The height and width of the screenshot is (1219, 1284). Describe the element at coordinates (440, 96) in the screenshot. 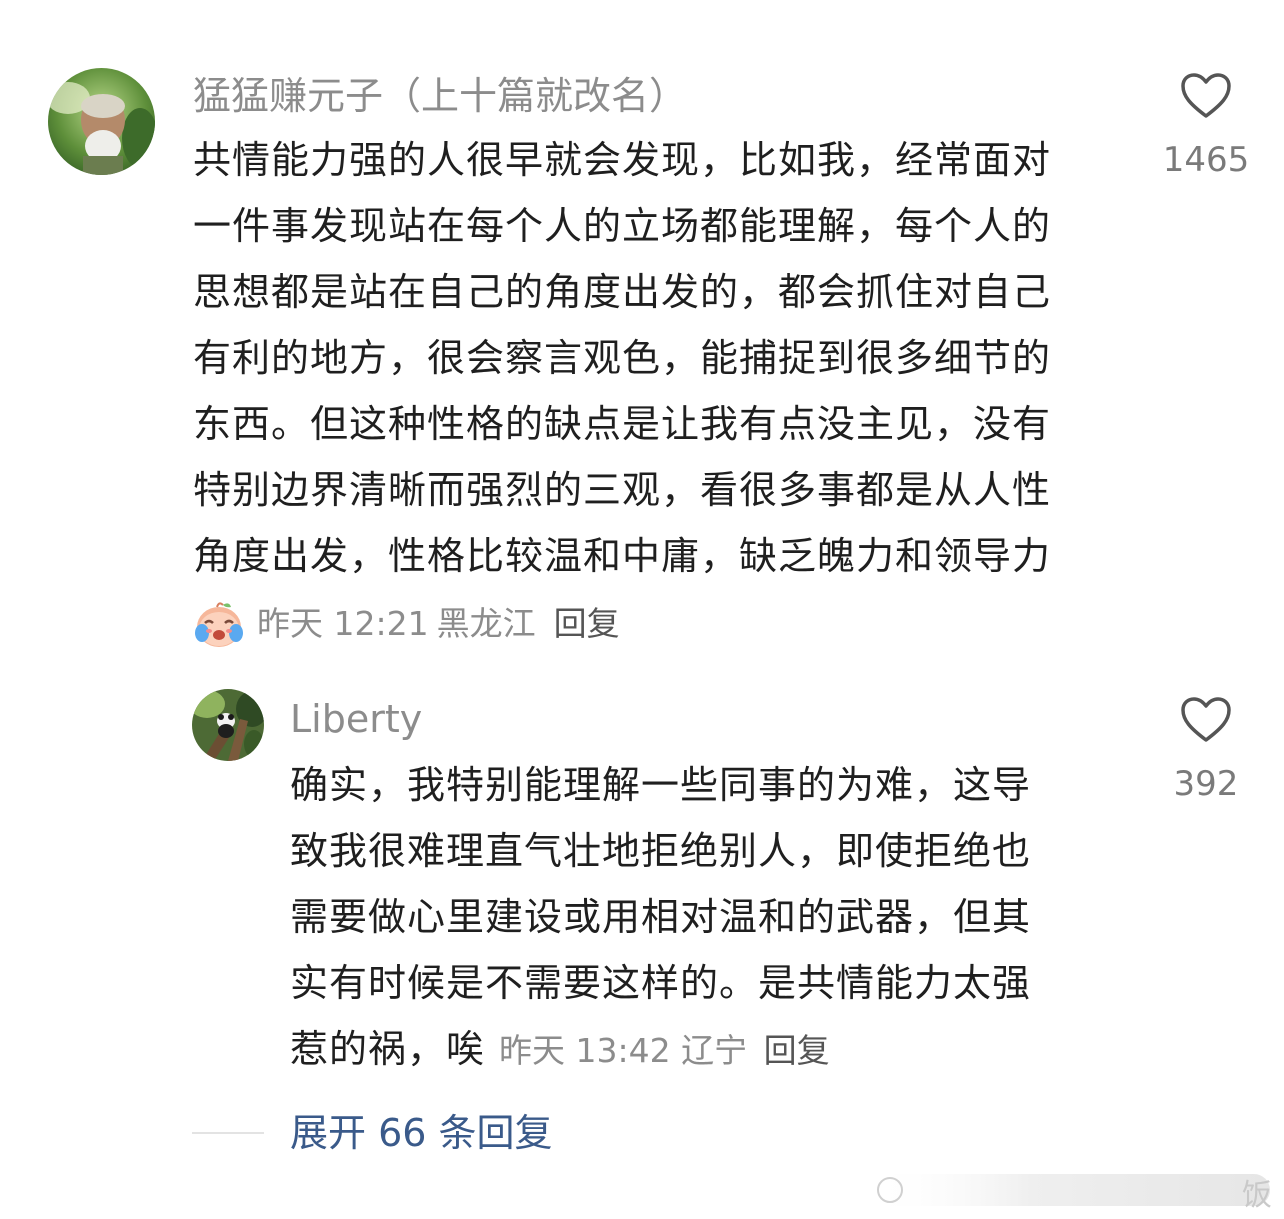

I see `comment-username: 猛猛赚元子（上十篇就改名）` at that location.